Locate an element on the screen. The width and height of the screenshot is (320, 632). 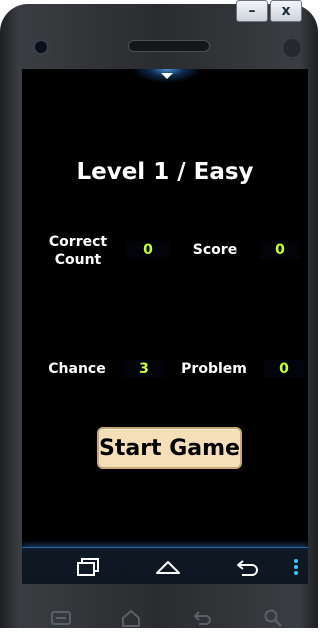
problem-label: Problem is located at coordinates (214, 369).